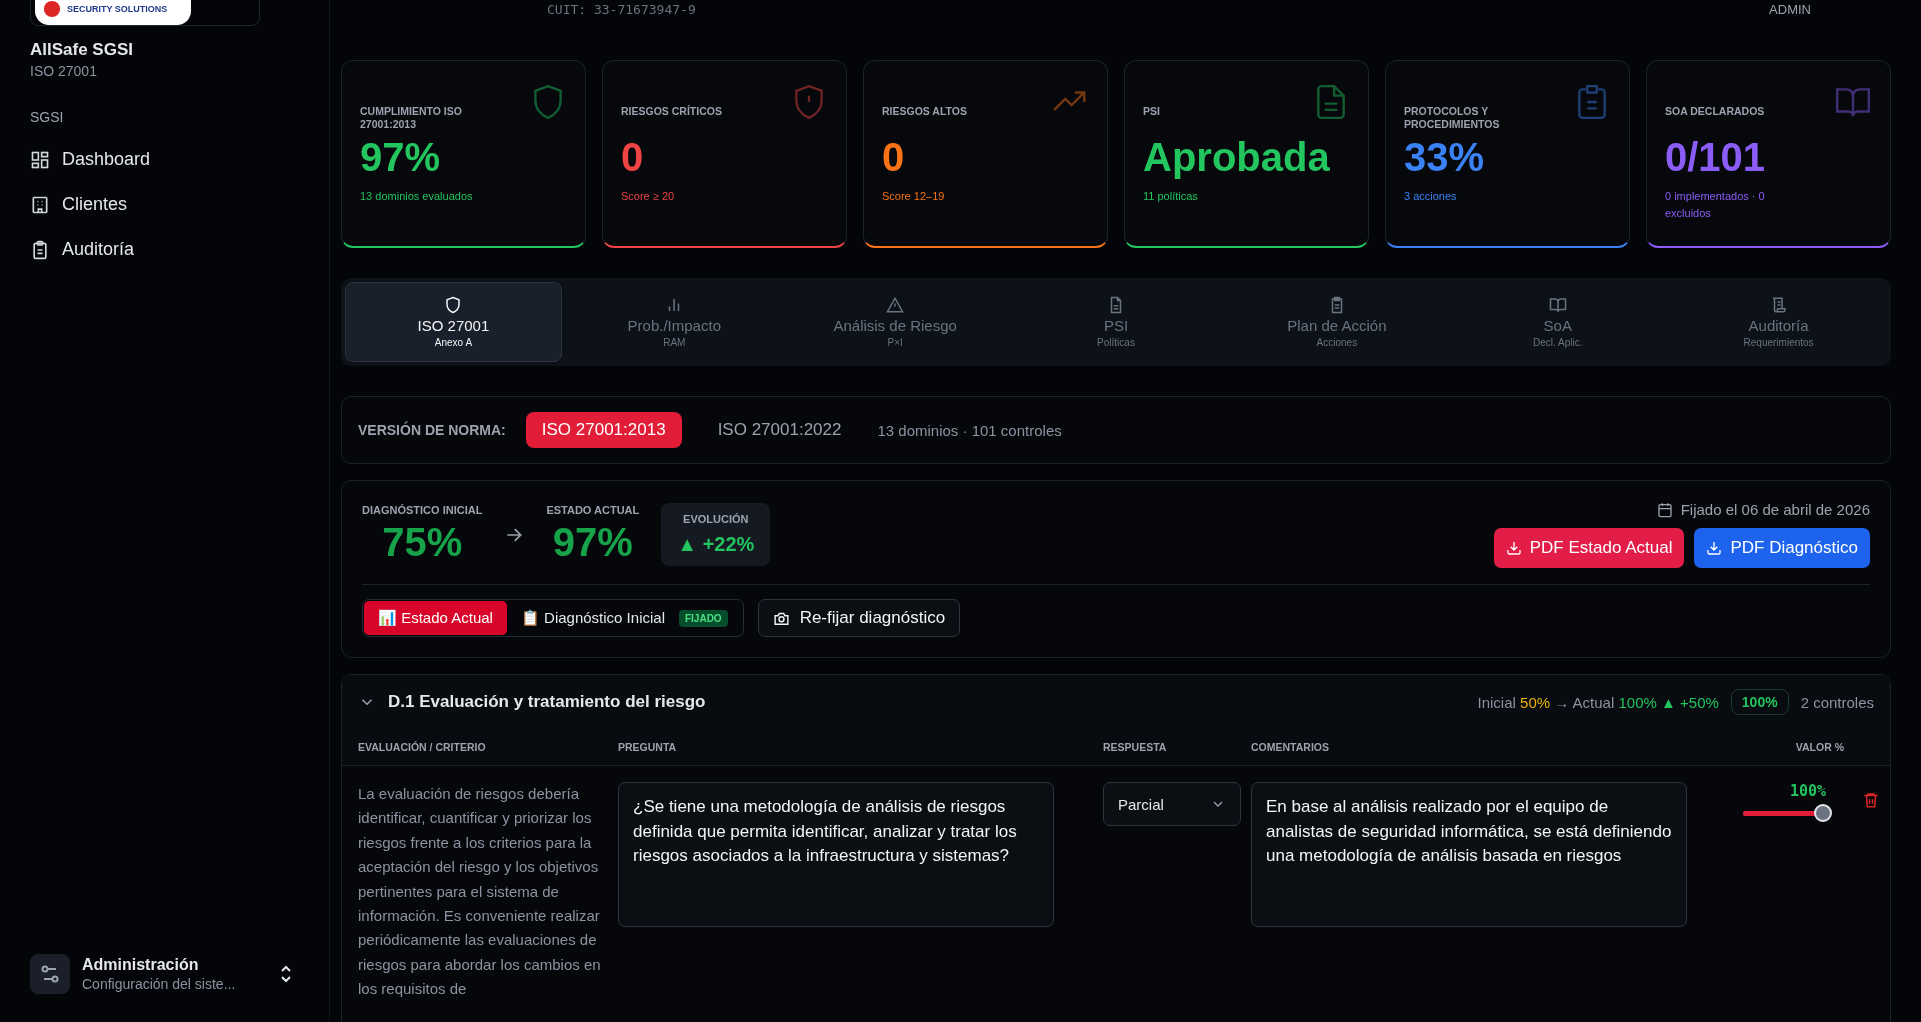 The image size is (1921, 1022). What do you see at coordinates (435, 618) in the screenshot?
I see `view-toggle: 📊 Estado Actual` at bounding box center [435, 618].